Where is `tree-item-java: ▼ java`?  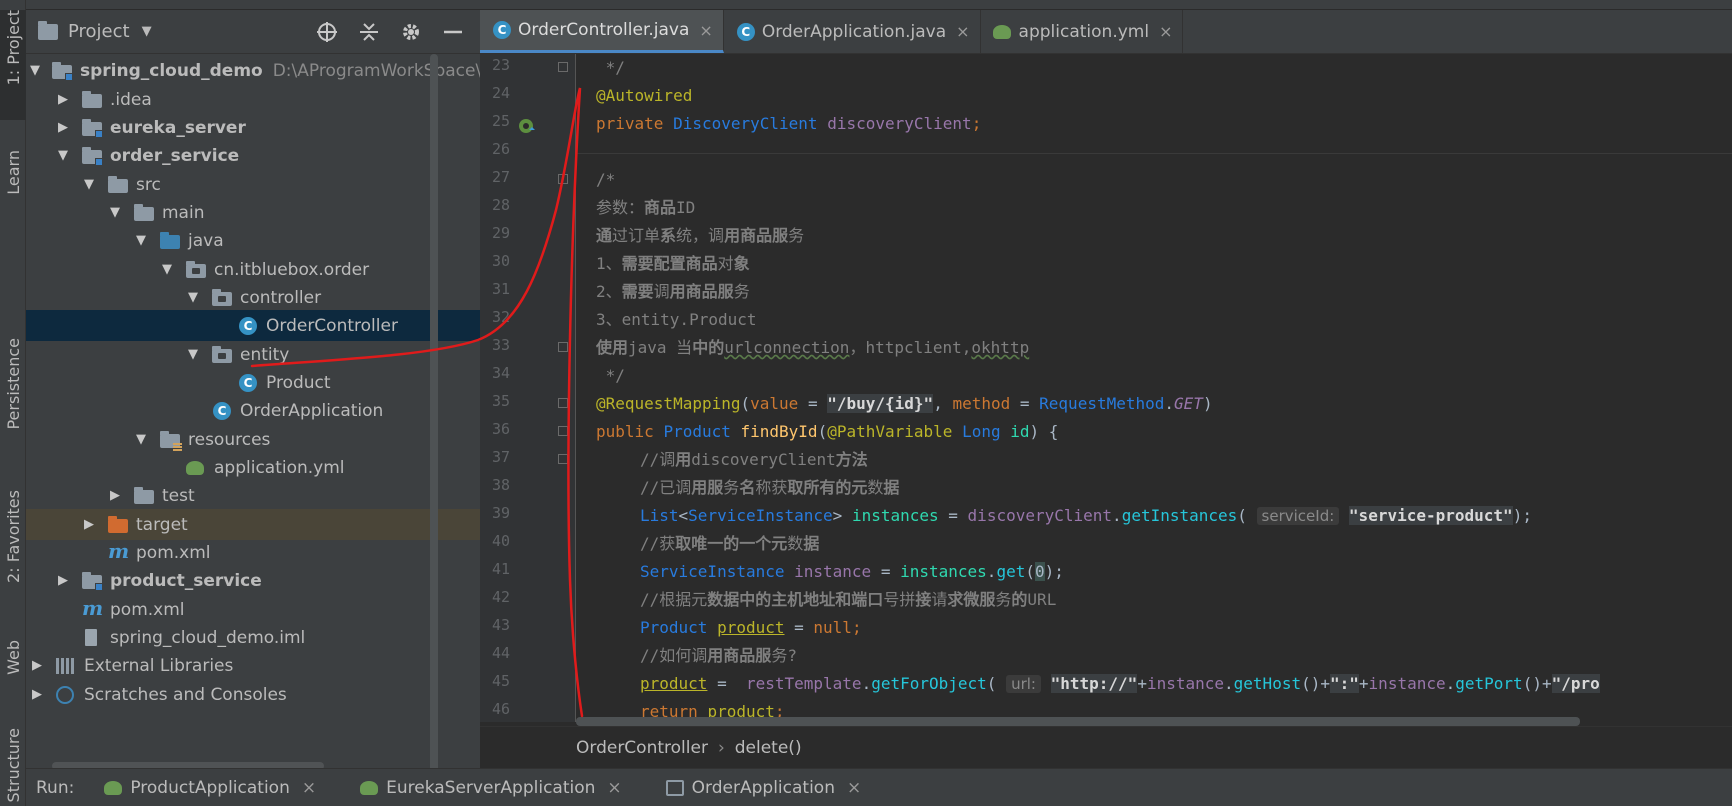
tree-item-java: ▼ java is located at coordinates (253, 240).